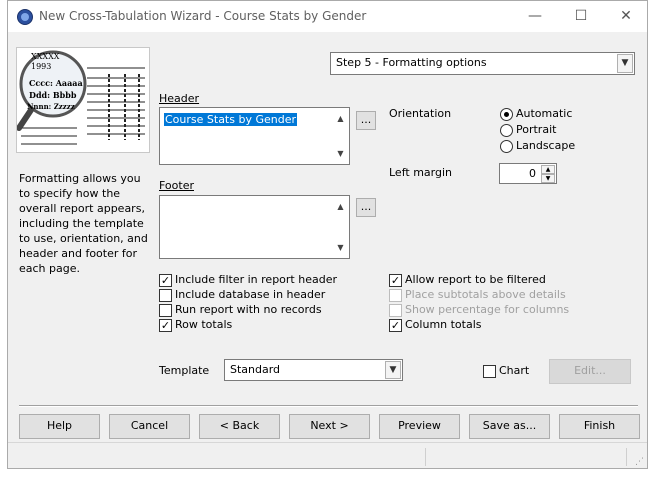 This screenshot has width=656, height=477. Describe the element at coordinates (165, 310) in the screenshot. I see `run-no-records-checkbox` at that location.